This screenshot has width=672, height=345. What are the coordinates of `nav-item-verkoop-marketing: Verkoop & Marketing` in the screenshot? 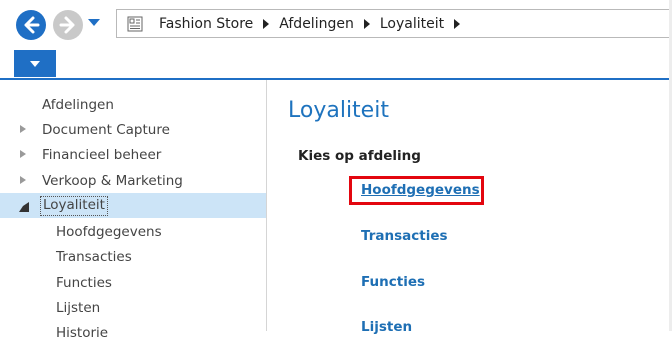 It's located at (133, 180).